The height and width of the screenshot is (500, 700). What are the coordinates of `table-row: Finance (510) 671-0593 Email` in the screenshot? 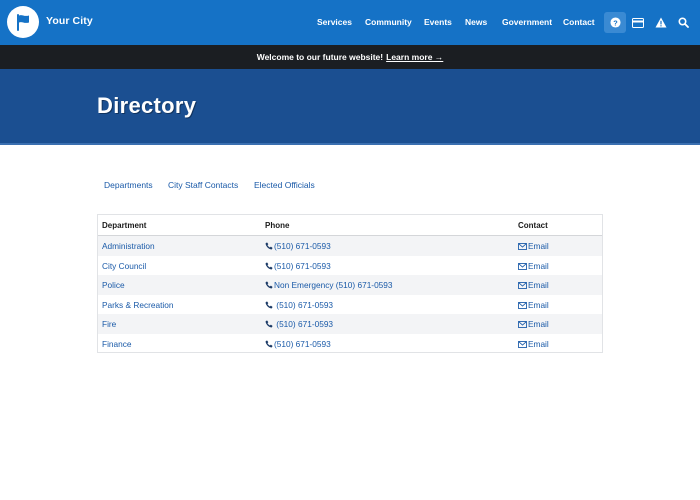 It's located at (350, 344).